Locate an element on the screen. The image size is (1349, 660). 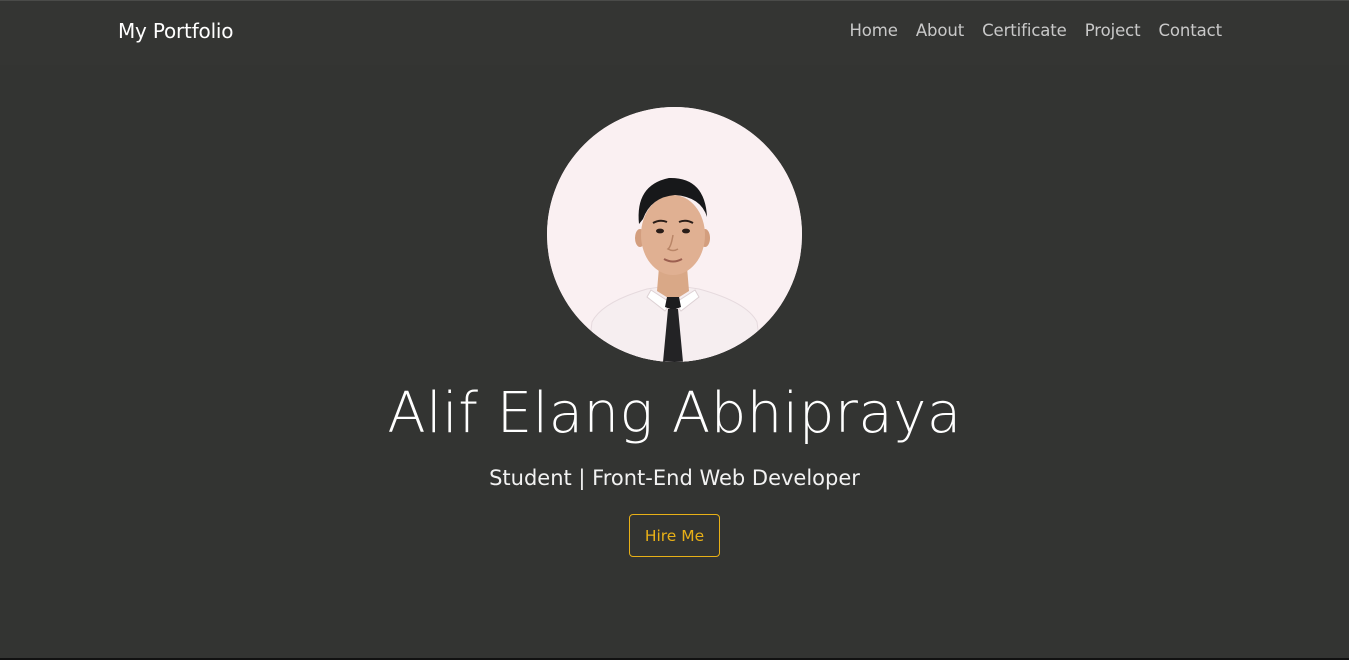
nav-link-project: Project is located at coordinates (1113, 30).